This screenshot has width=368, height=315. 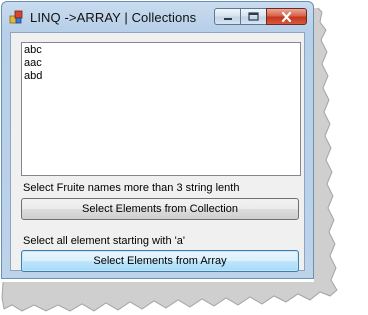 What do you see at coordinates (160, 209) in the screenshot?
I see `select-from-collection-button: Select Elements from Collection` at bounding box center [160, 209].